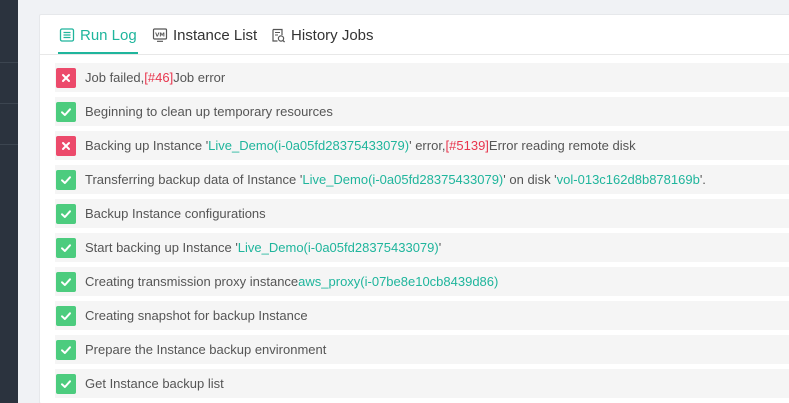 The image size is (789, 403). Describe the element at coordinates (115, 77) in the screenshot. I see `log-text: Job failed,` at that location.